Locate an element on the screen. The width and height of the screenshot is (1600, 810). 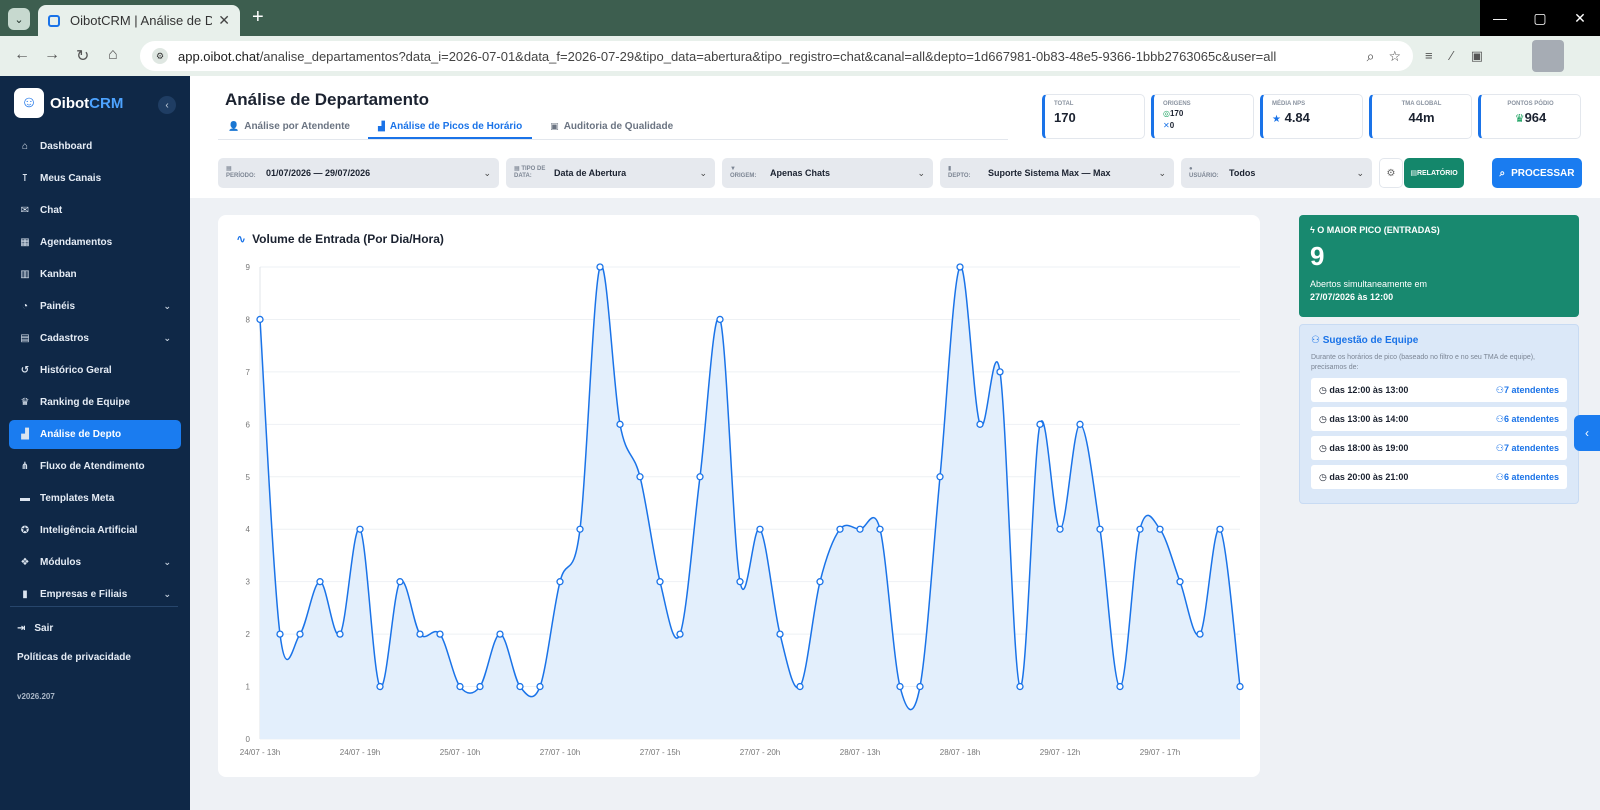
period-select: ▦ PERÍODO: 01/07/2026 — 29/07/2026 ⌄ is located at coordinates (358, 173).